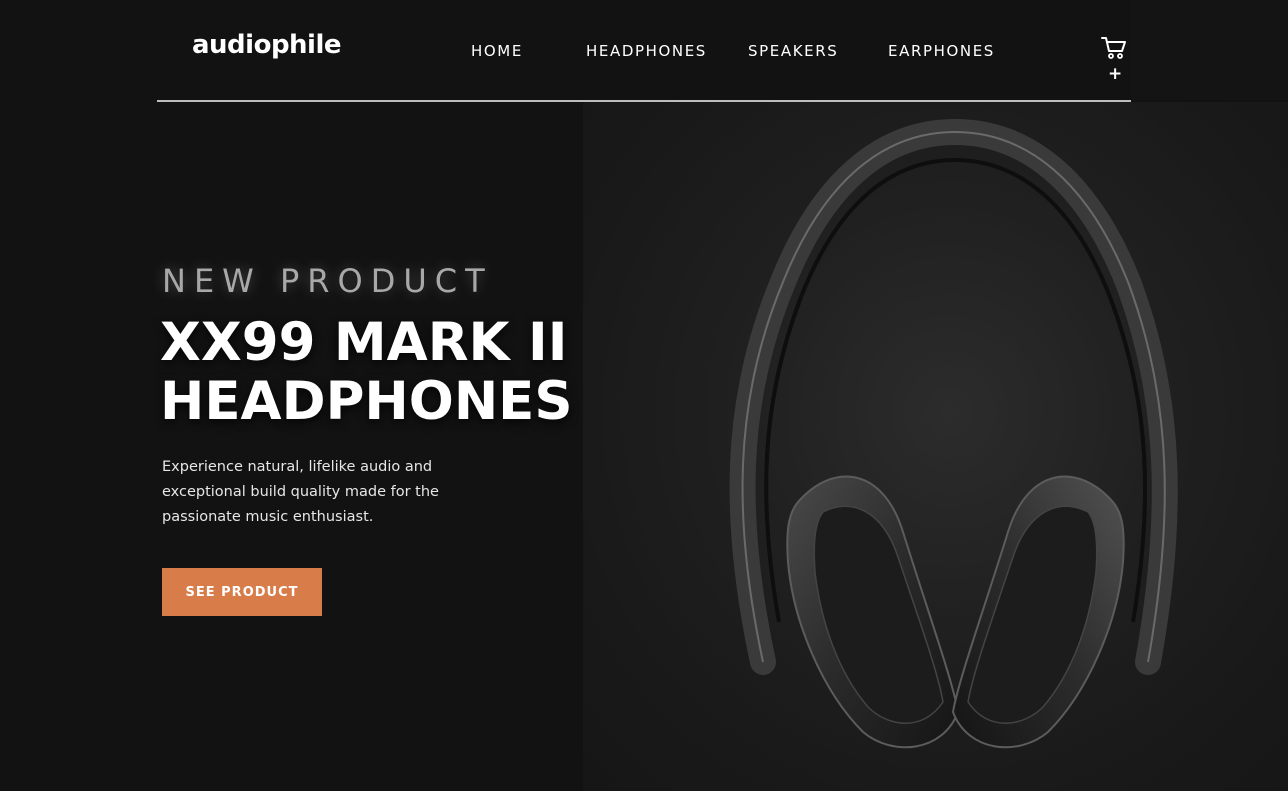  I want to click on hero-title-line2: HEADPHONES, so click(366, 401).